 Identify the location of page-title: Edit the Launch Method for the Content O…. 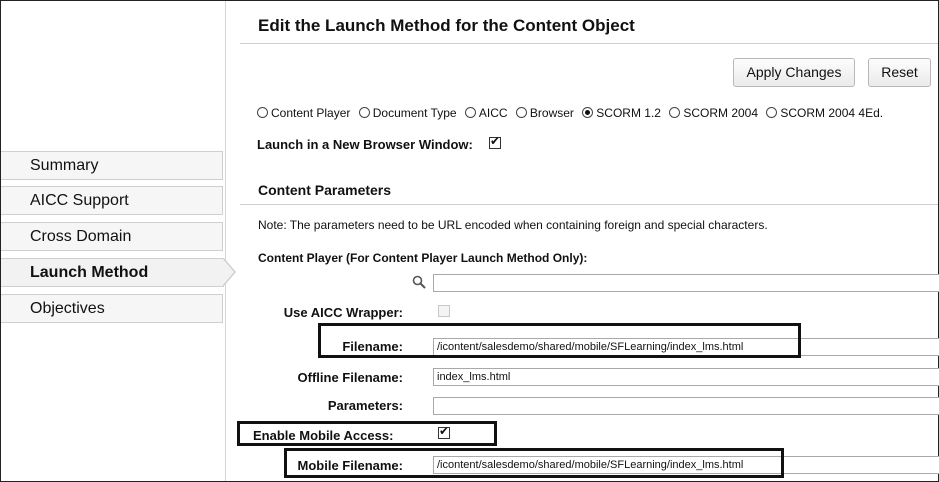
(446, 25).